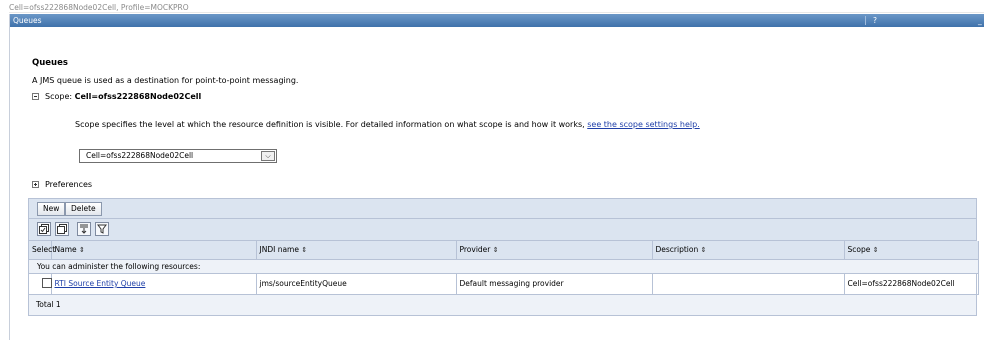 This screenshot has width=984, height=340. Describe the element at coordinates (50, 63) in the screenshot. I see `page-title: Queues` at that location.